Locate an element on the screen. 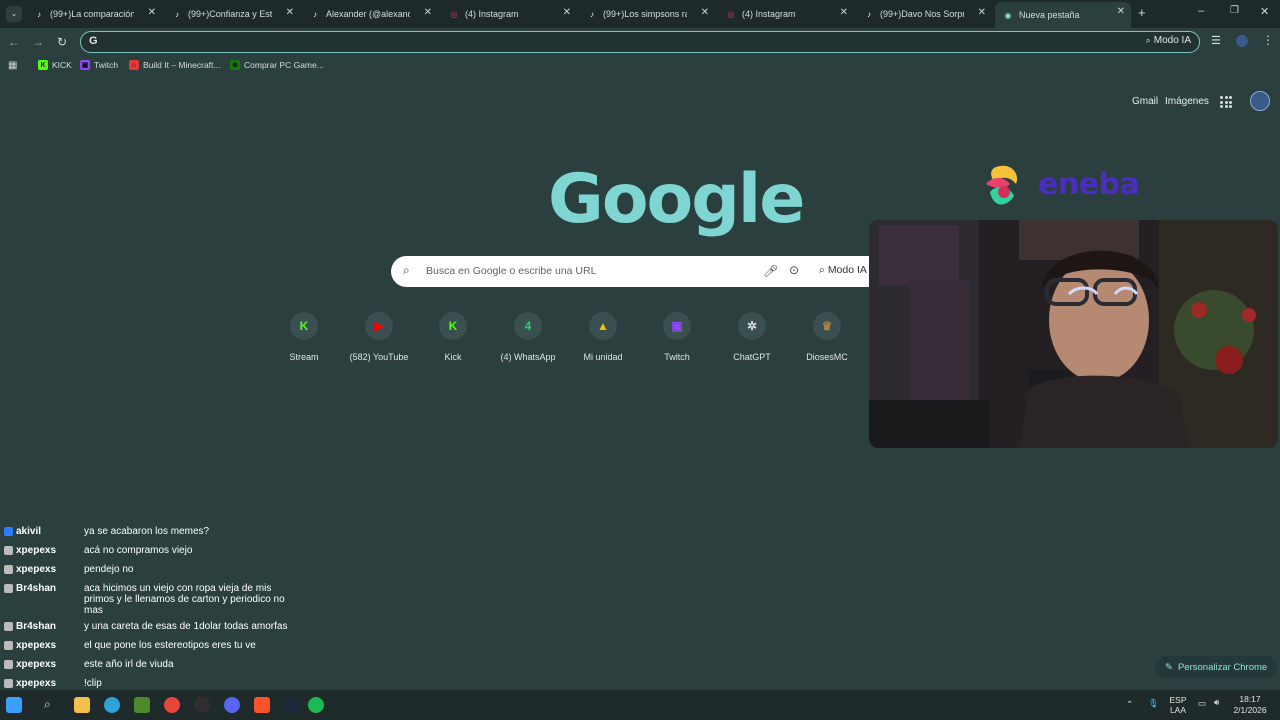  whatsapp-icon: 4 is located at coordinates (528, 326).